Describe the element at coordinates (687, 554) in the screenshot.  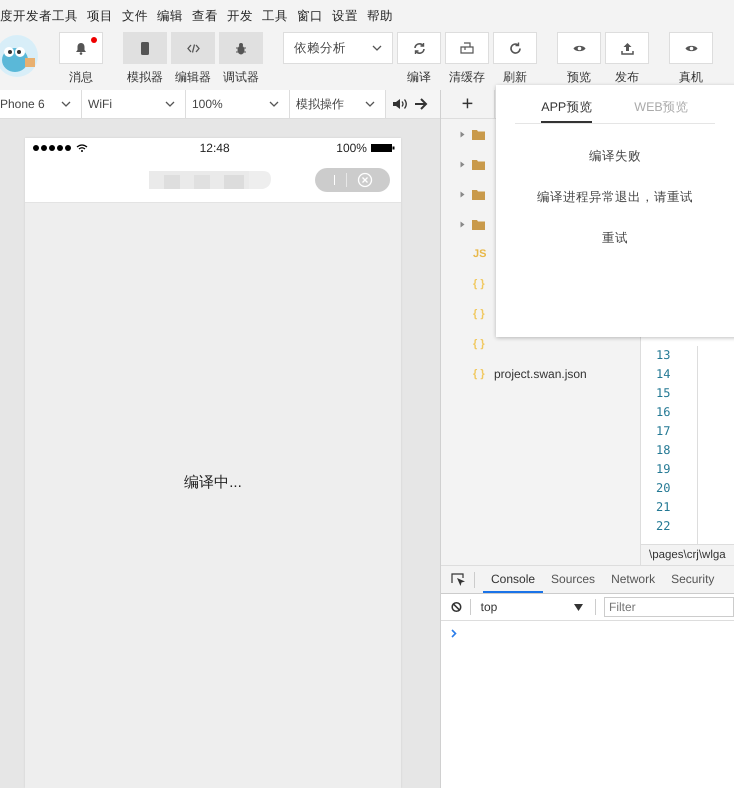
I see `file-path: \pages\crj\wlga` at that location.